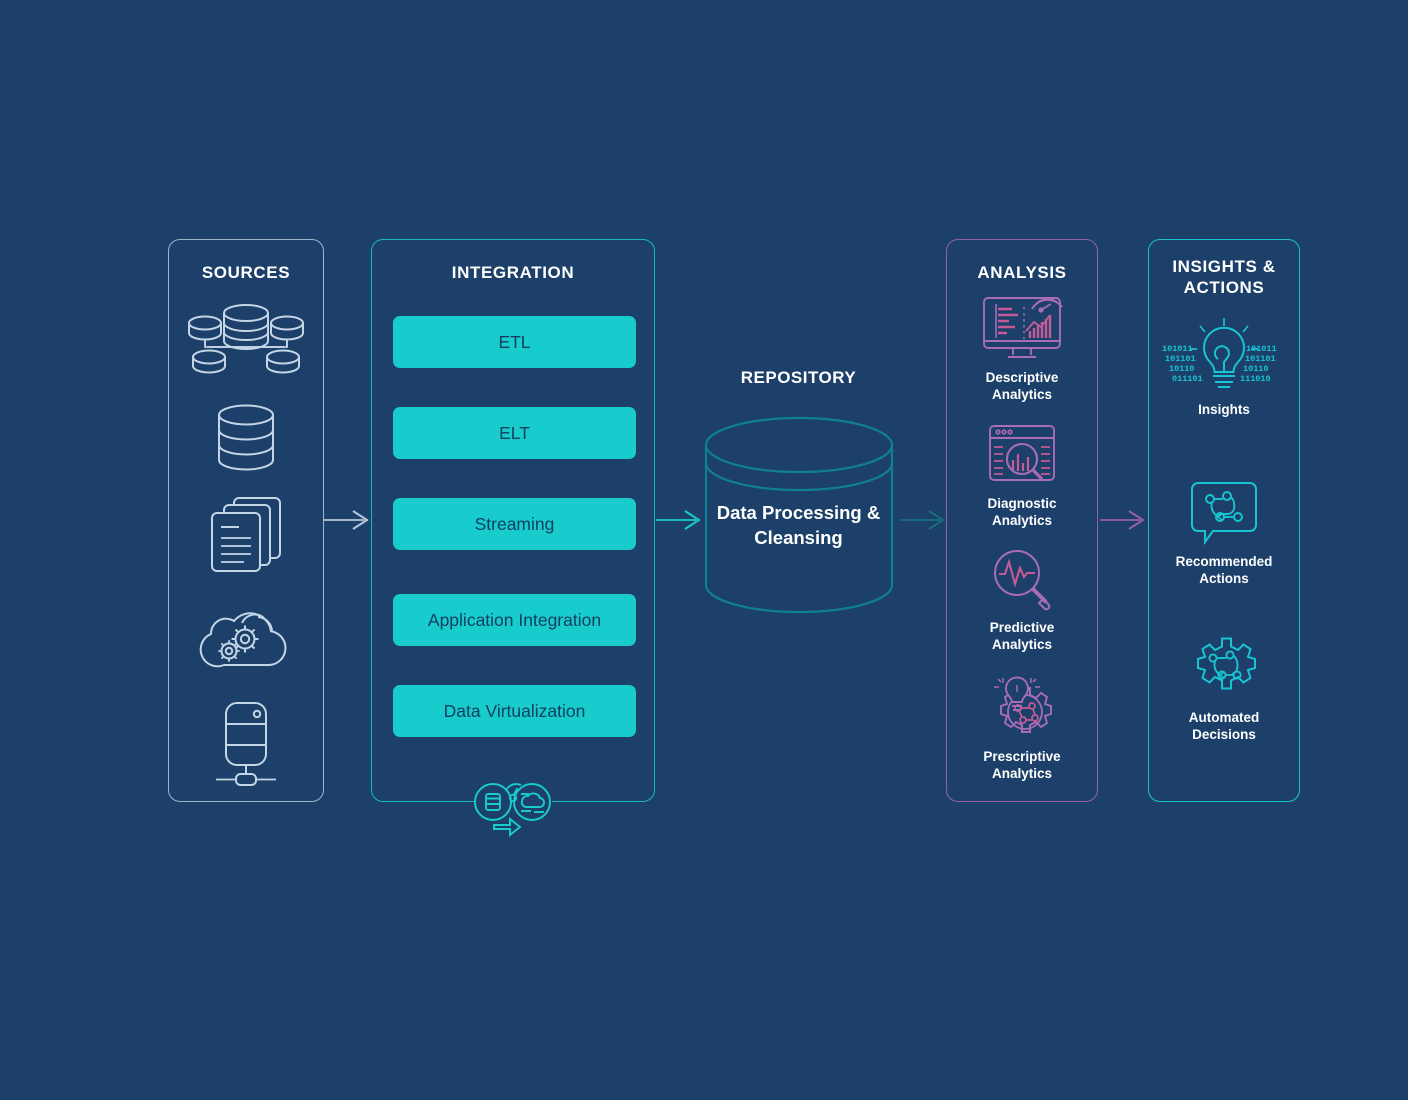  I want to click on chip-data-virtualization: Data Virtualization, so click(514, 711).